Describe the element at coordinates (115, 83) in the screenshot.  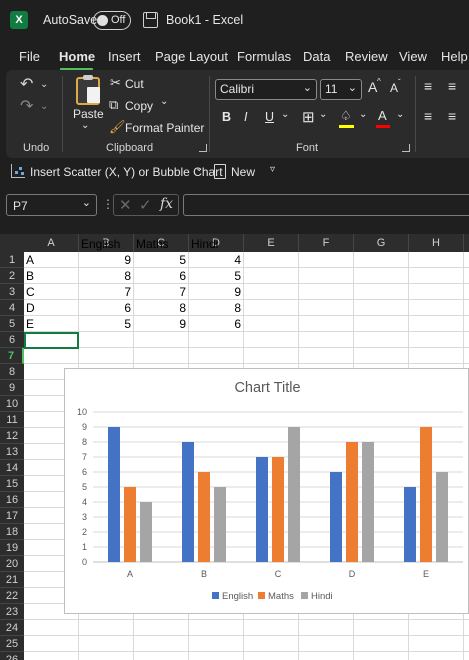
I see `cut-icon: ✂` at that location.